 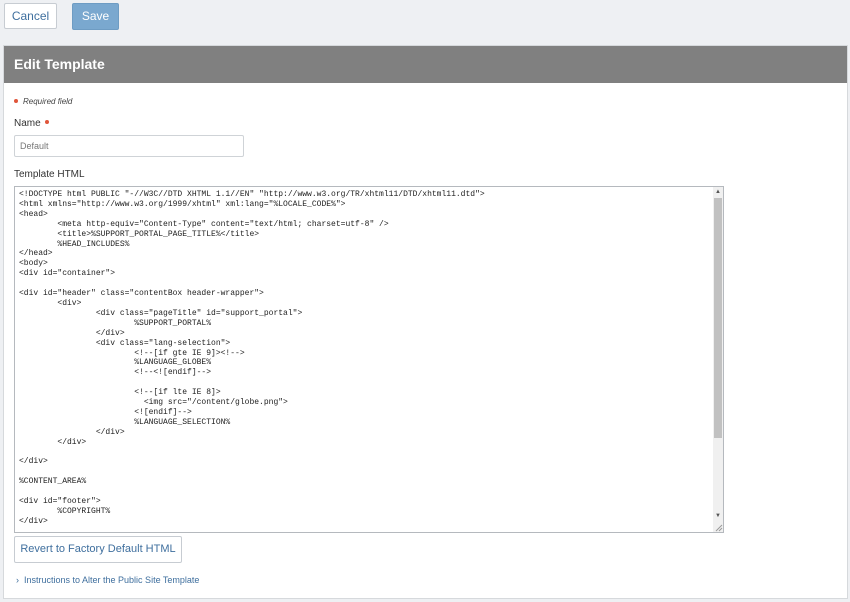 I want to click on save-button: Save, so click(x=95, y=16).